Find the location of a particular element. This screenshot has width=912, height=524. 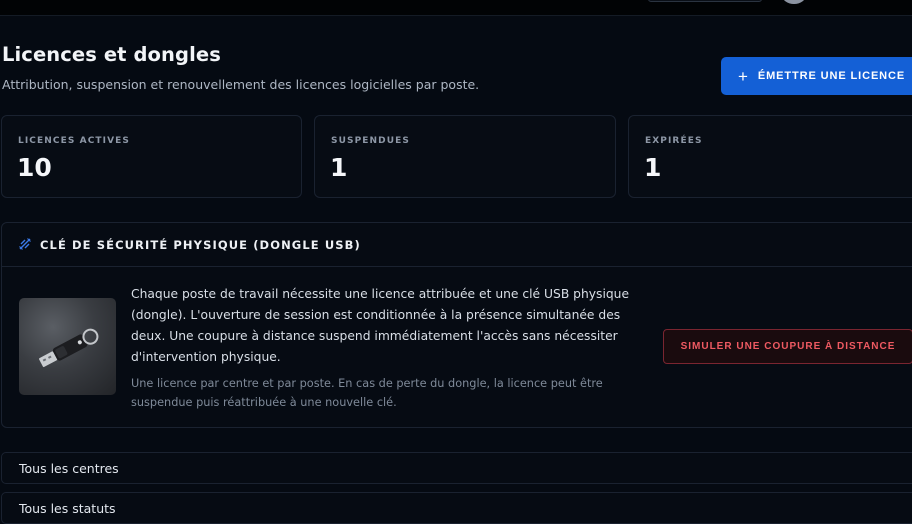

page-title: Licences et dongles is located at coordinates (111, 54).